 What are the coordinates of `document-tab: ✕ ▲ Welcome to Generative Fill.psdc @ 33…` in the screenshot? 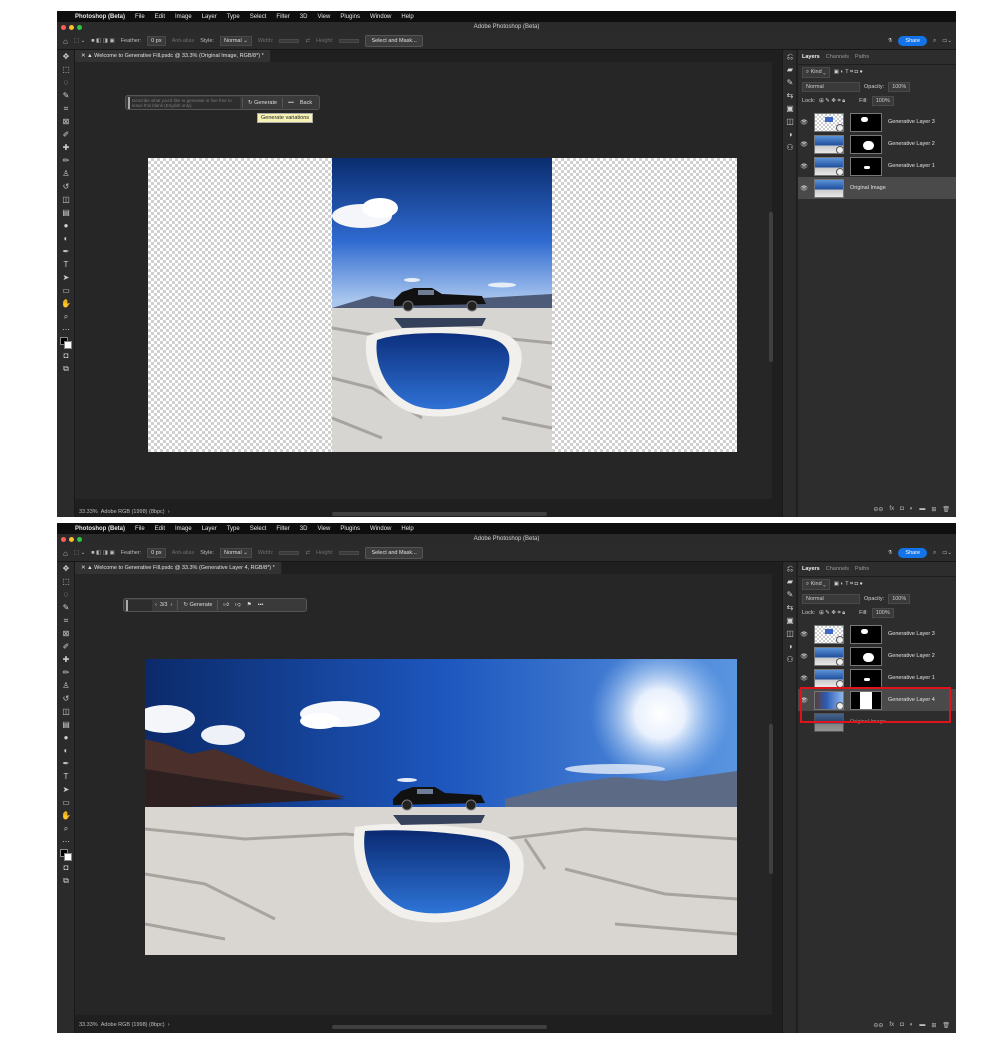 It's located at (178, 568).